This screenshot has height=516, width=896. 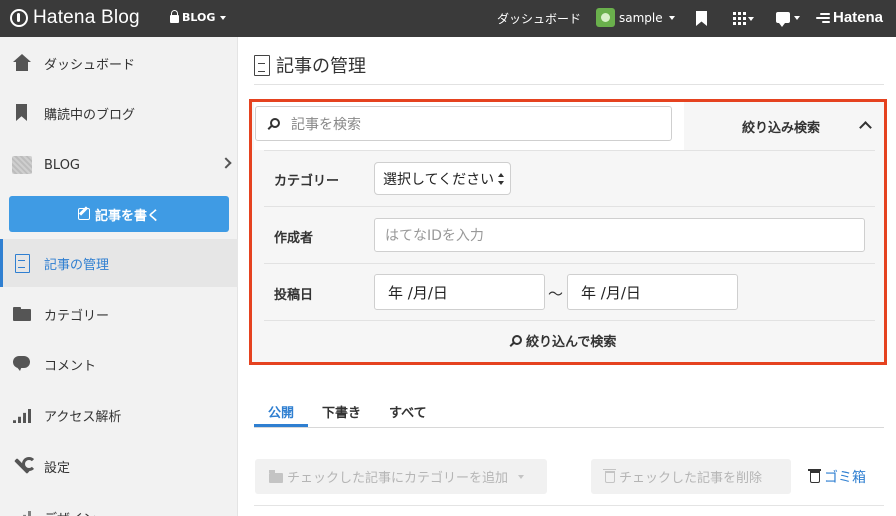 I want to click on apps-menu, so click(x=743, y=18).